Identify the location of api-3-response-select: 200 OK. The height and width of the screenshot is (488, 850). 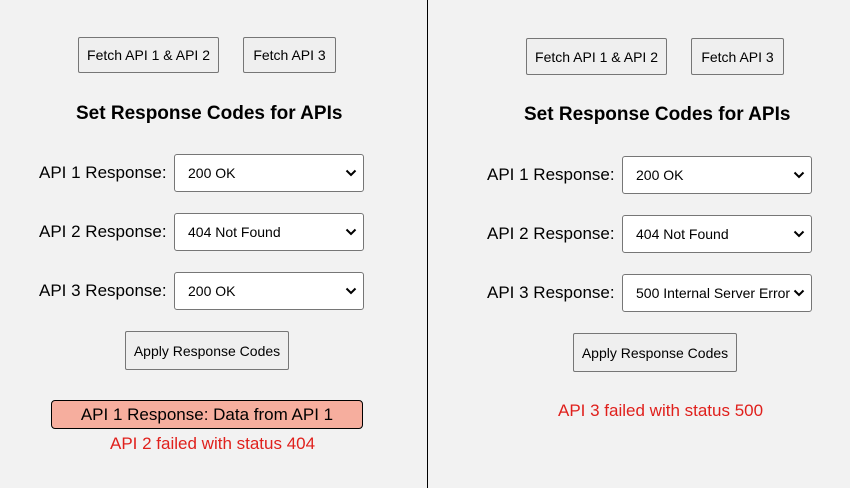
(269, 291).